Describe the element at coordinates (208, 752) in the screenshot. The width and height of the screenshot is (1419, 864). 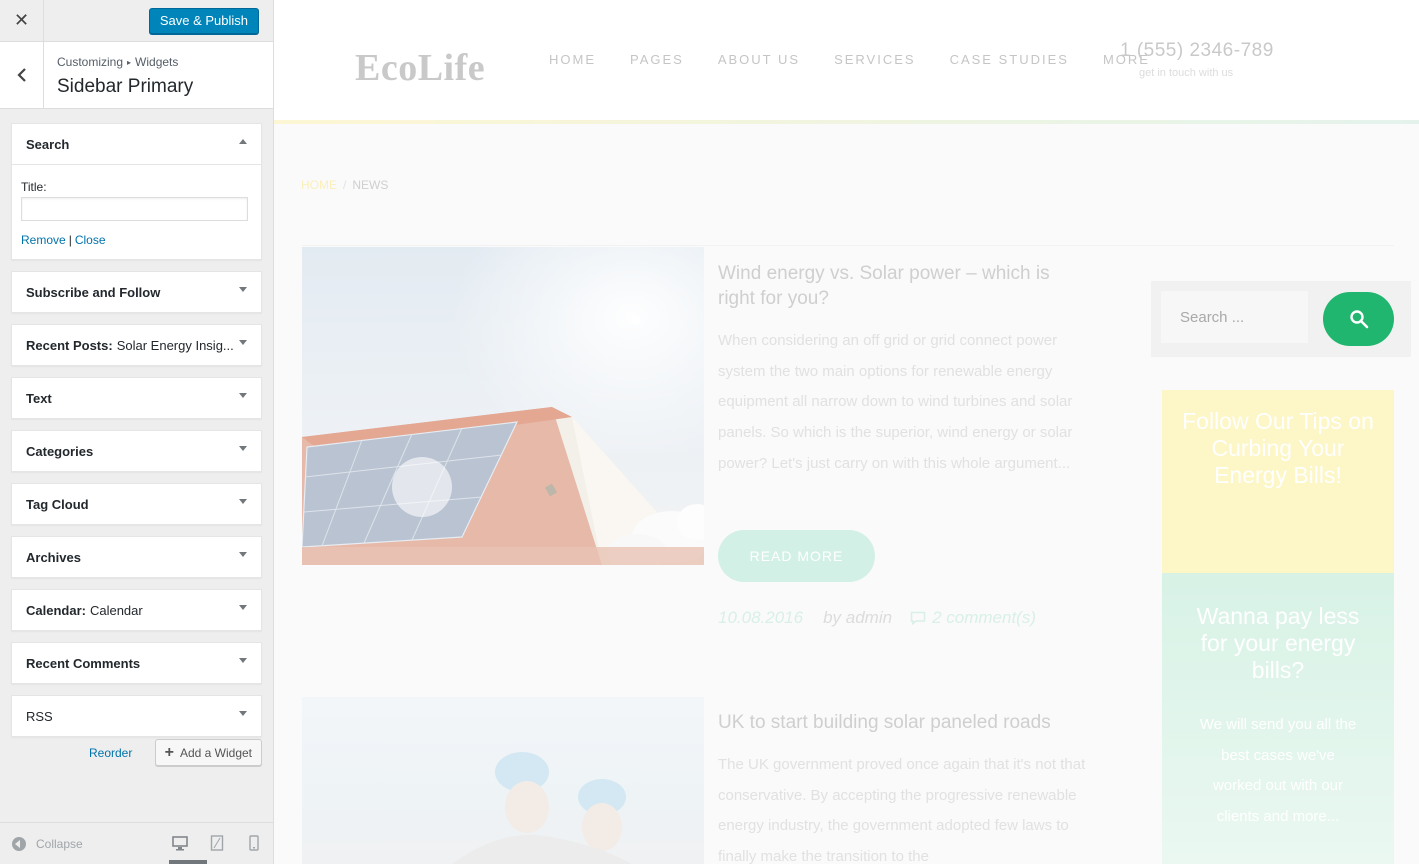
I see `add-widget-button: + Add a Widget` at that location.